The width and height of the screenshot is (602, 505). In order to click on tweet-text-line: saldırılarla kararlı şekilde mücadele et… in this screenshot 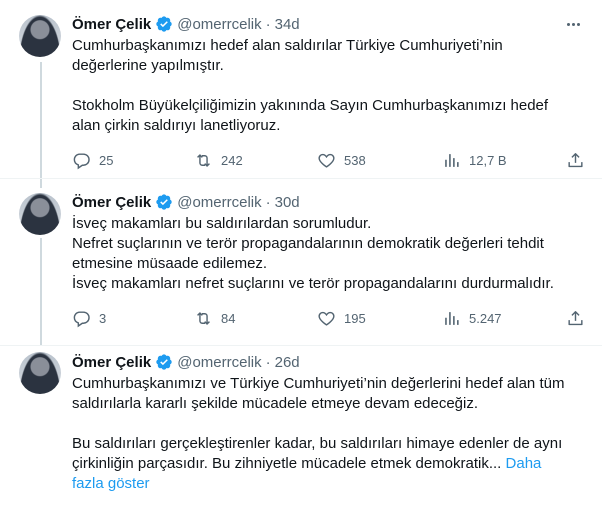, I will do `click(275, 403)`.